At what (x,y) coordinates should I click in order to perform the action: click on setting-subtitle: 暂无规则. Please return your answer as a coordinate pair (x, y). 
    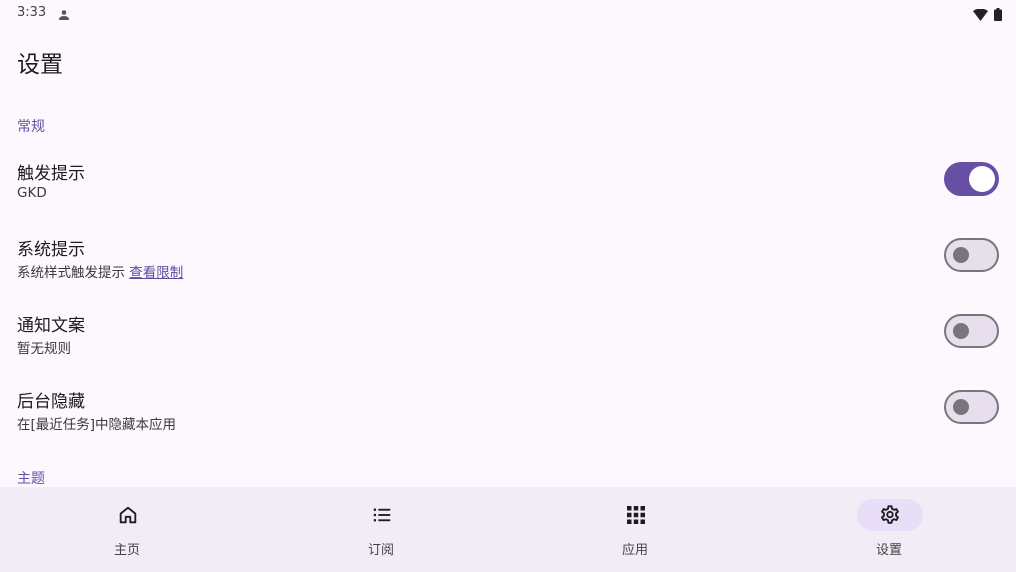
    Looking at the image, I should click on (44, 349).